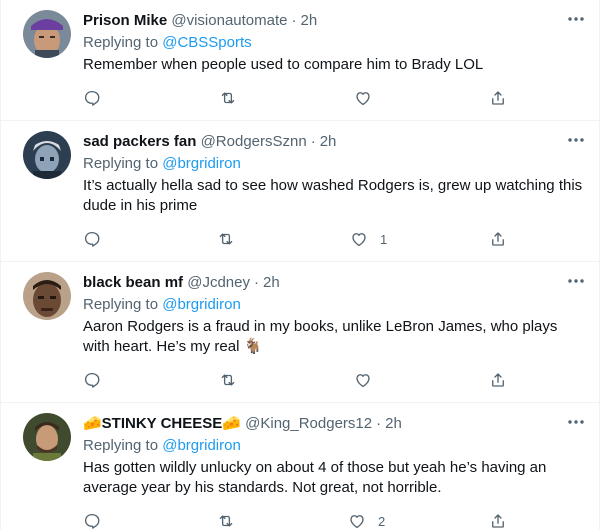 This screenshot has height=530, width=600. I want to click on user-handle: @RodgersSznn, so click(254, 141).